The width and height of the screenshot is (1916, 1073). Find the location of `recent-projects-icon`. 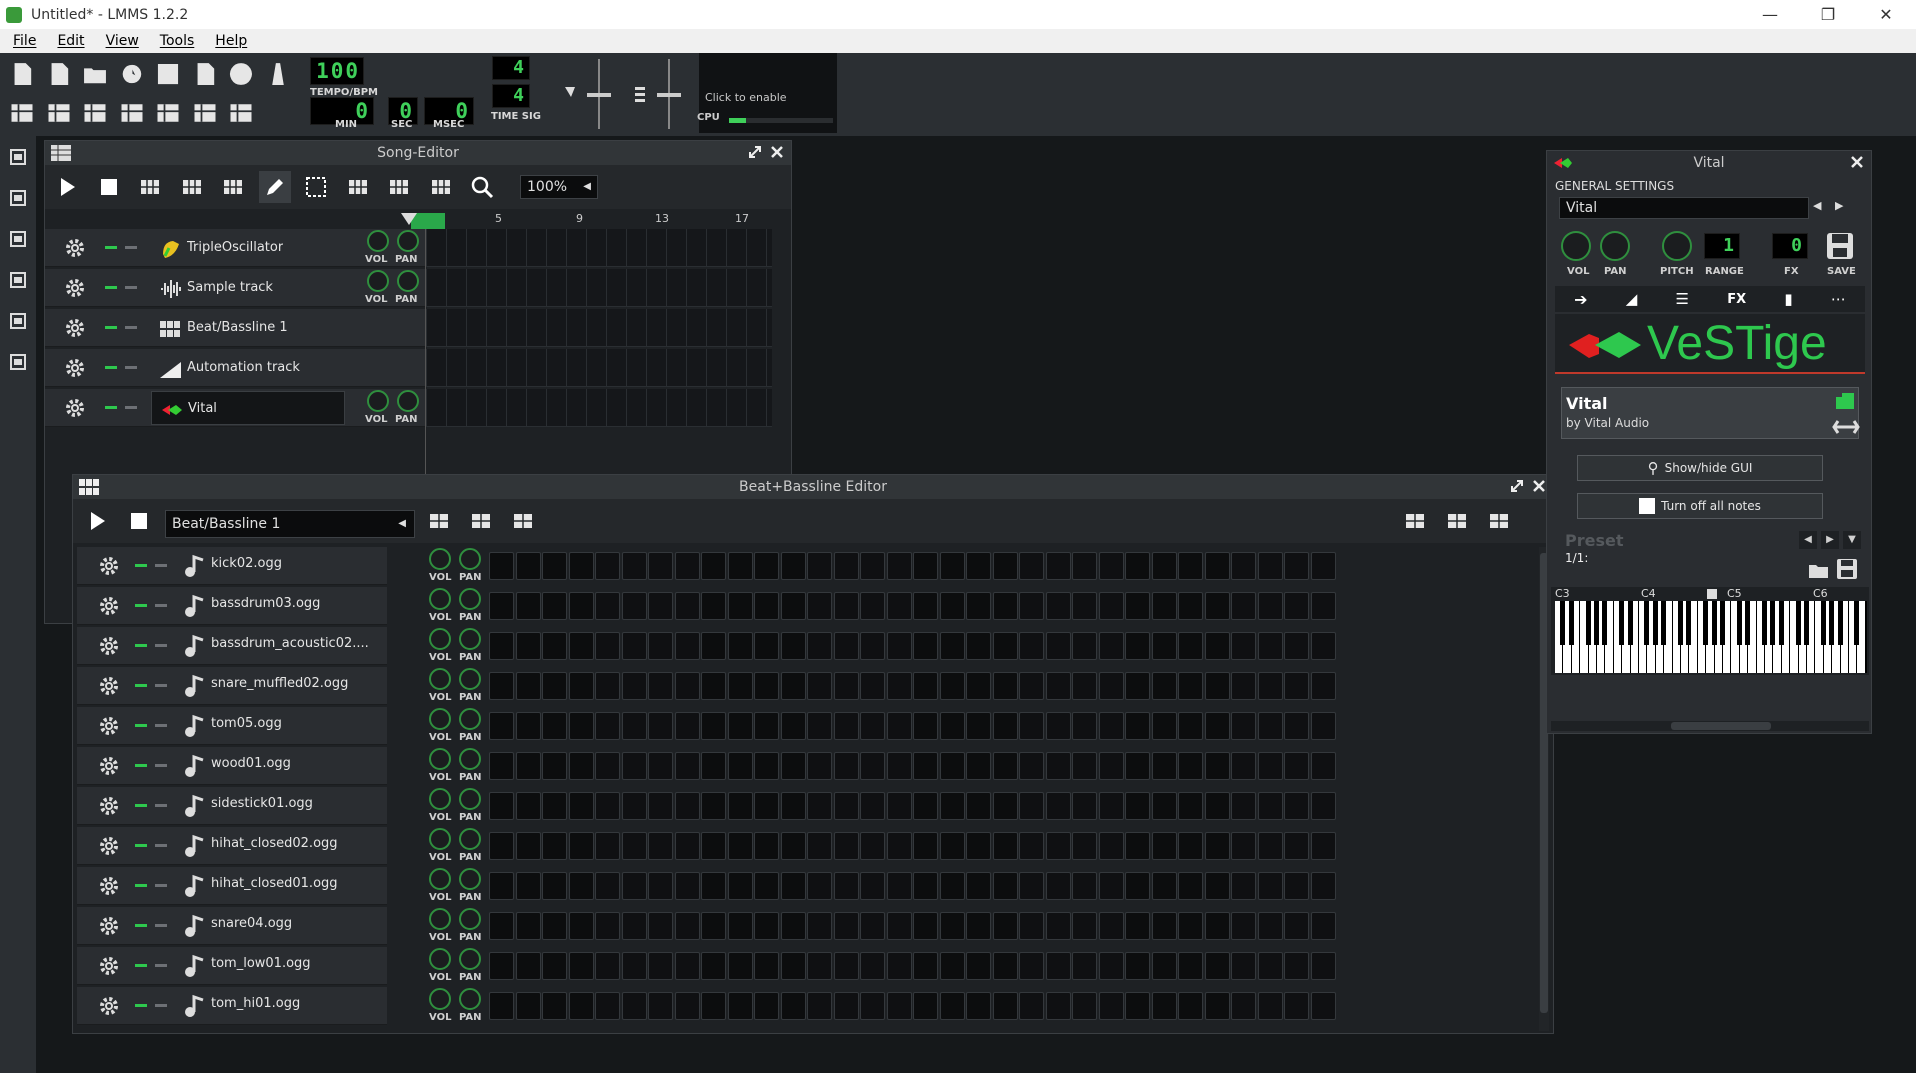

recent-projects-icon is located at coordinates (132, 74).